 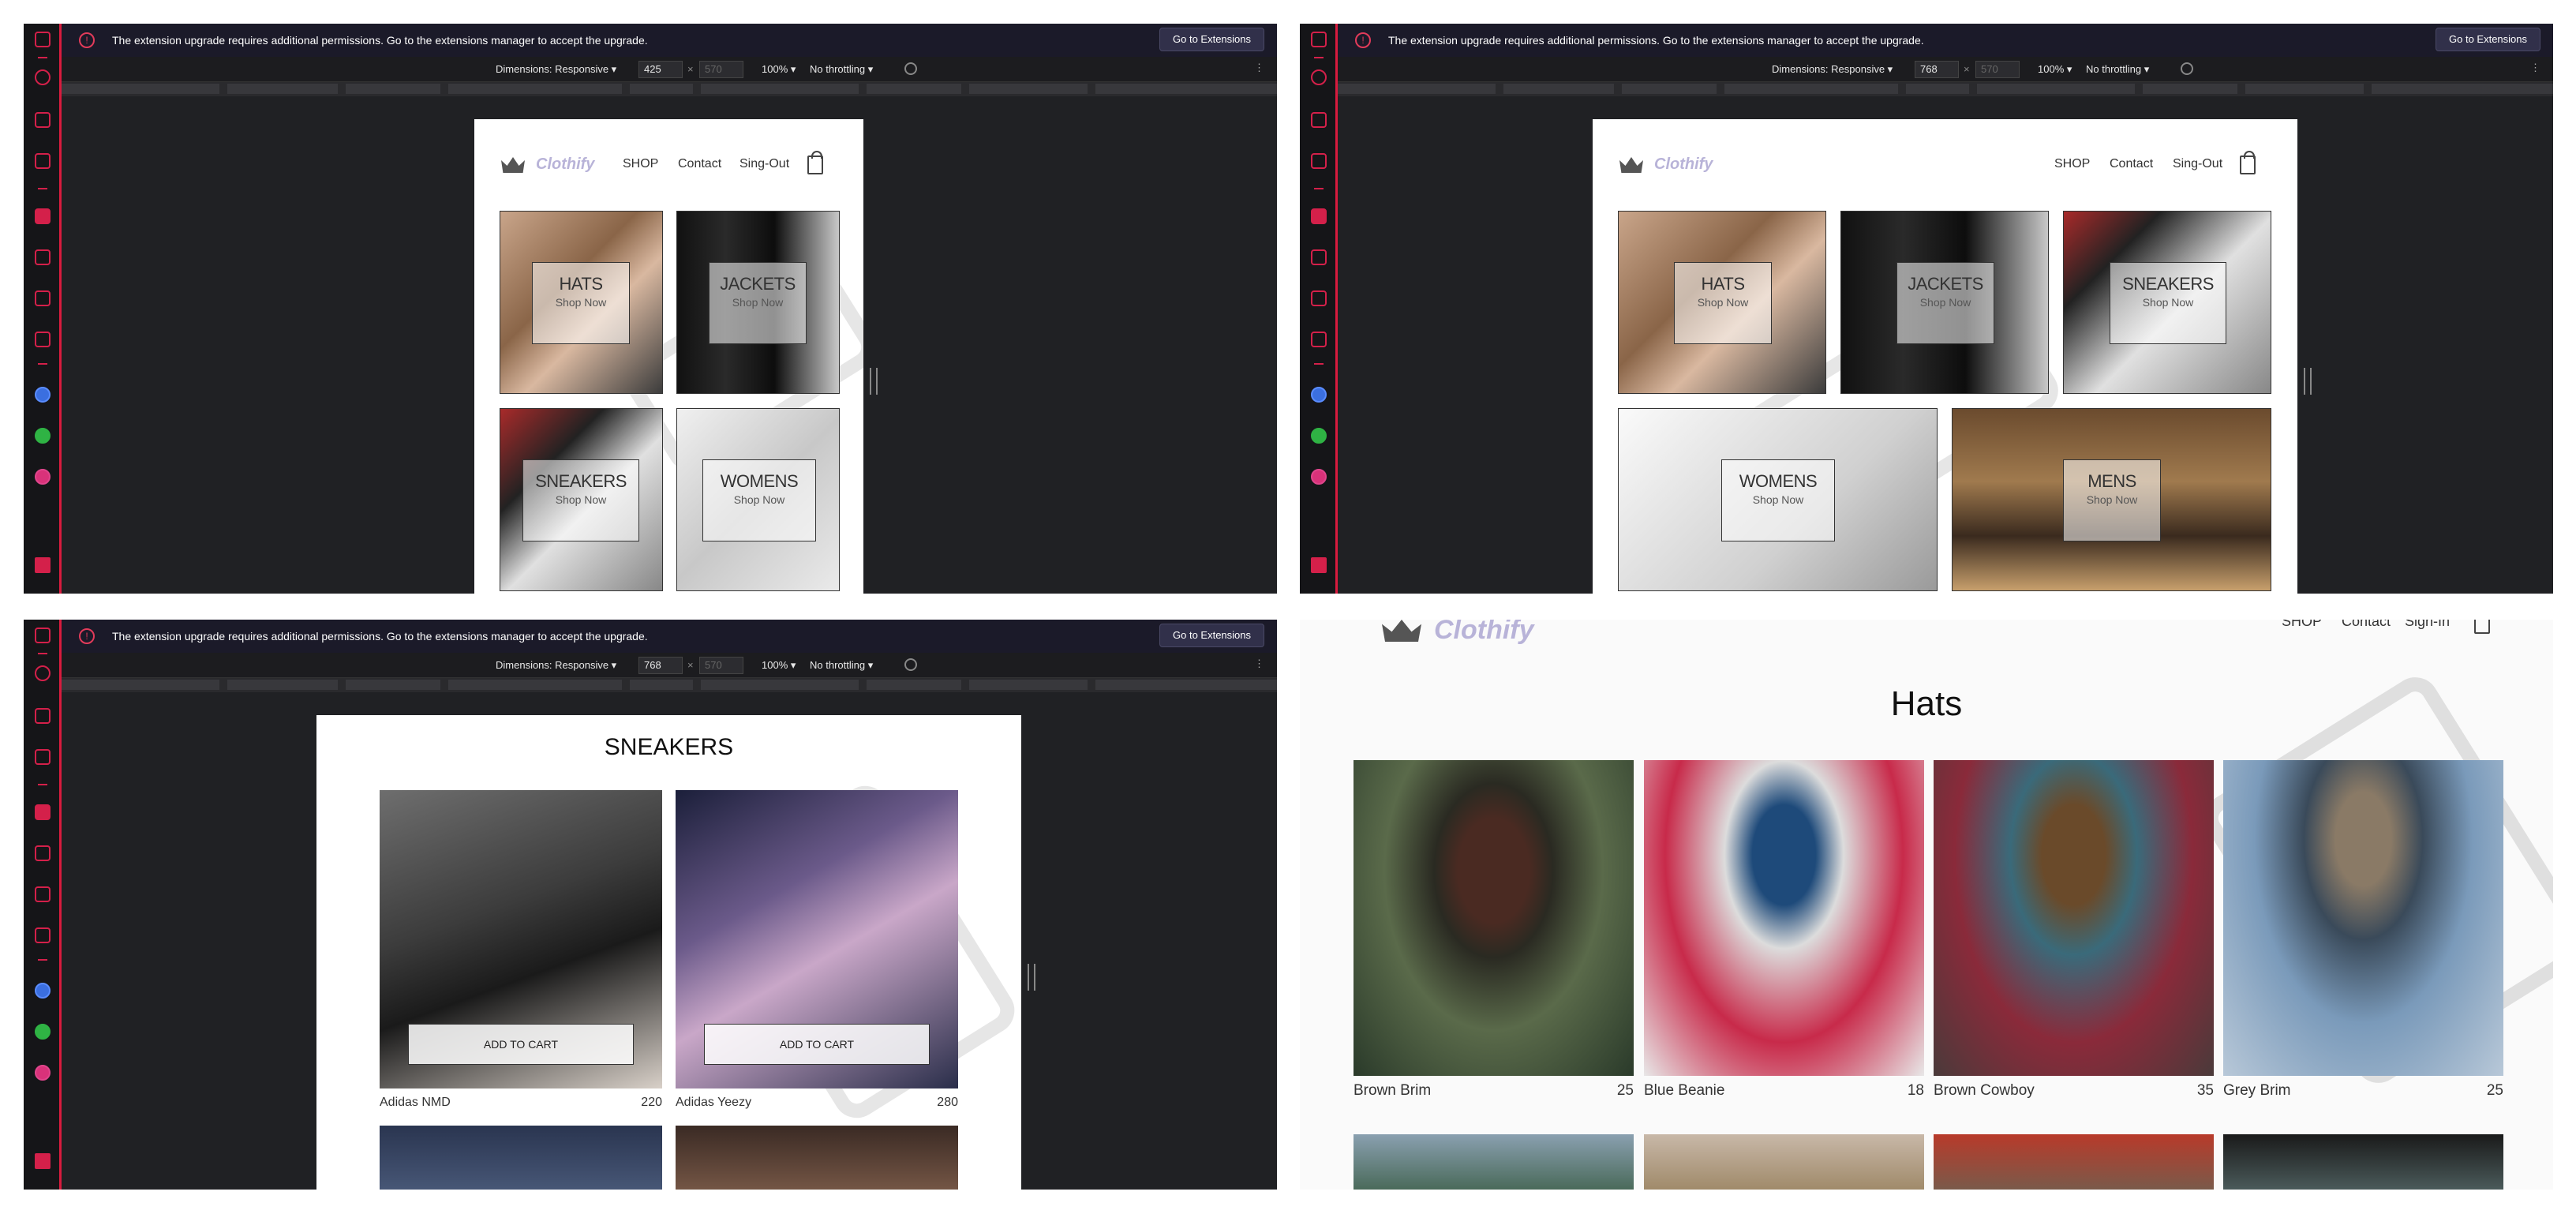 I want to click on category-tile-mens: MENS Shop Now, so click(x=2111, y=500).